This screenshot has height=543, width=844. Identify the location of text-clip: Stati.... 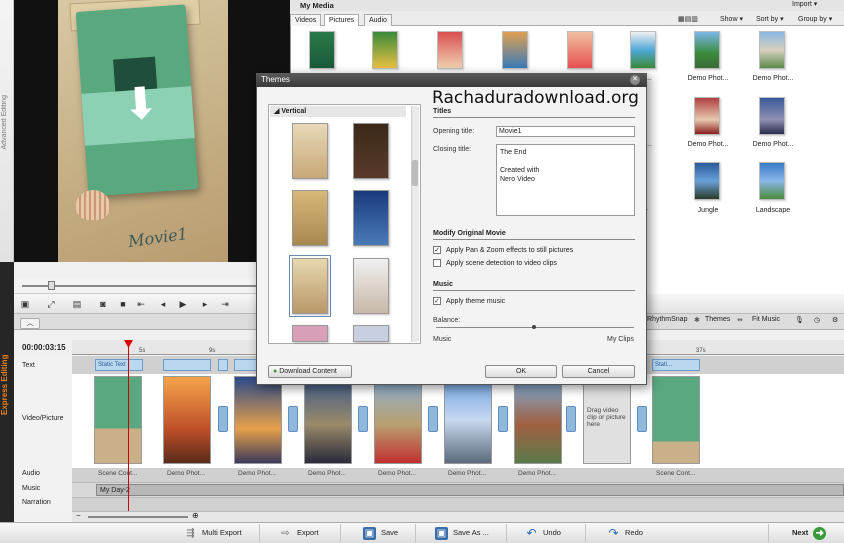
(676, 365).